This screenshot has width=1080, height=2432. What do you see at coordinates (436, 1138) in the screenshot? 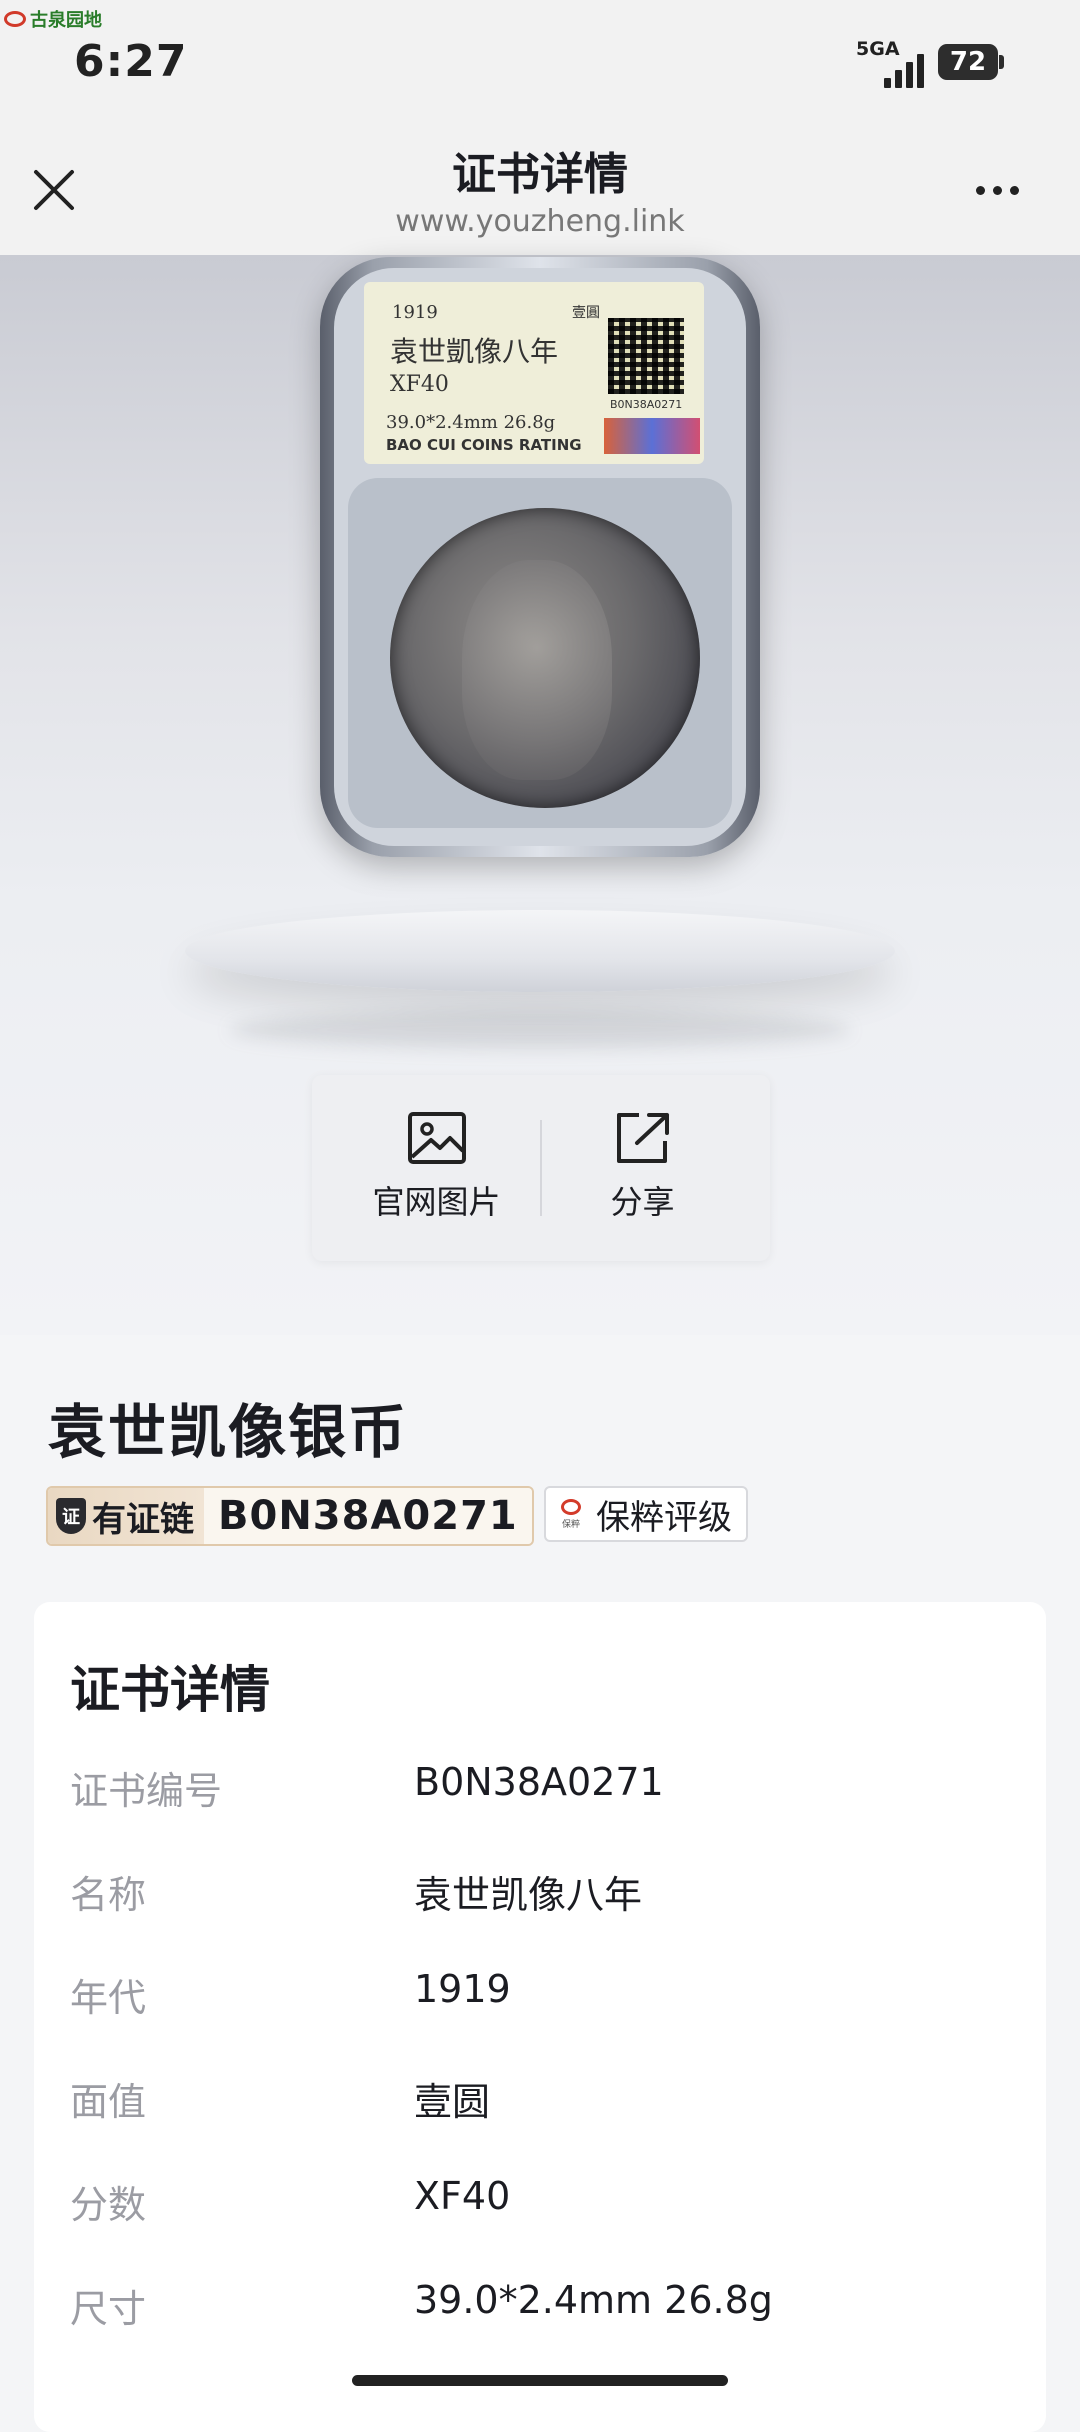
I see `image-icon` at bounding box center [436, 1138].